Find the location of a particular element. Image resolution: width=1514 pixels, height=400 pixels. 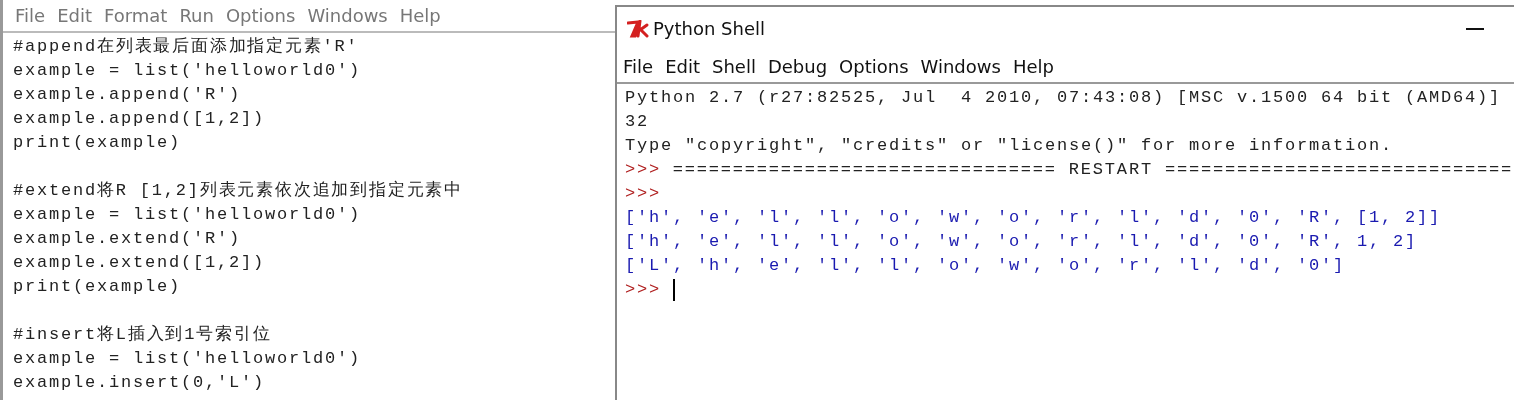

console-line: 32 is located at coordinates (637, 122).